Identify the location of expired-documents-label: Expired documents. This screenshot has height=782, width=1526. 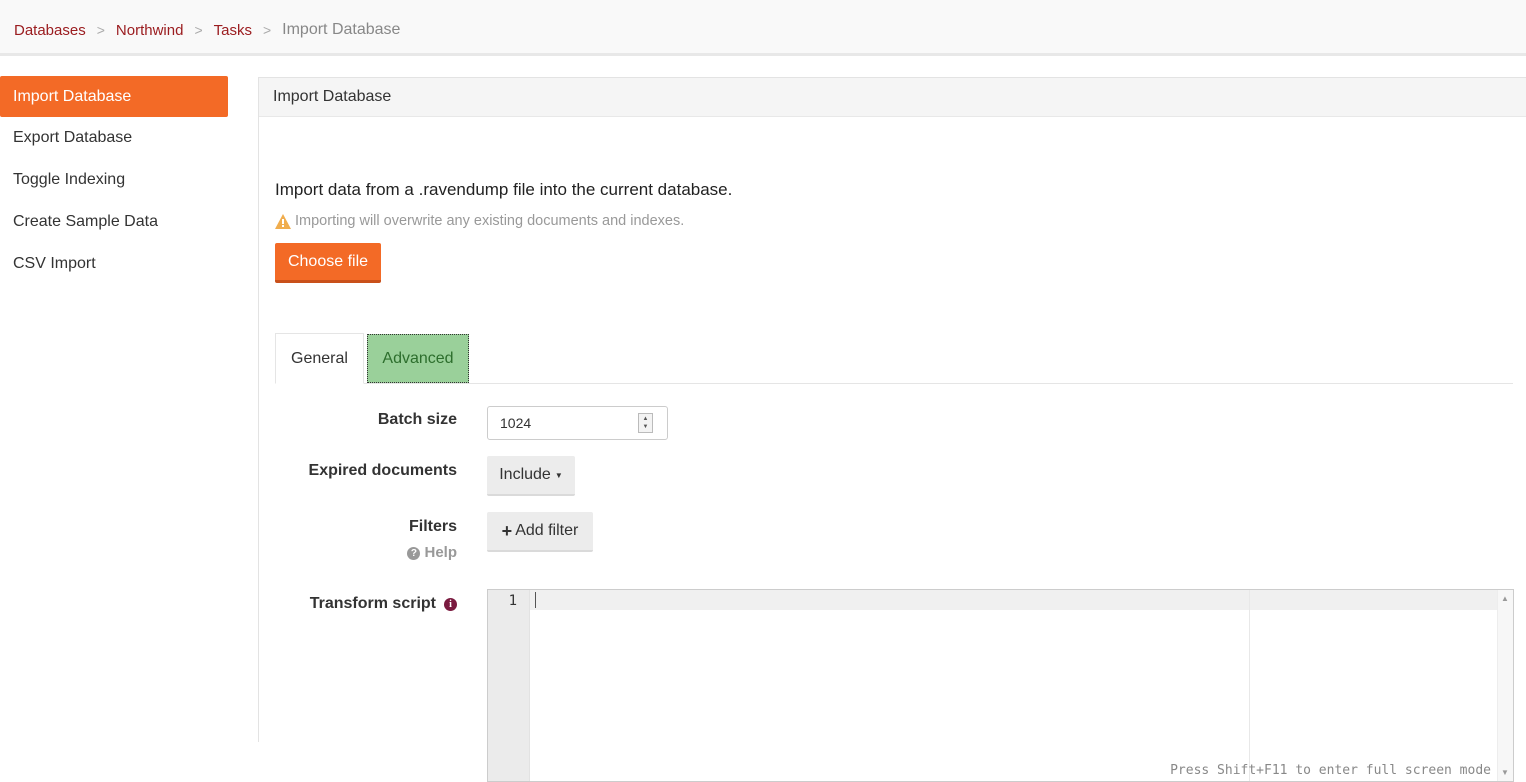
(382, 470).